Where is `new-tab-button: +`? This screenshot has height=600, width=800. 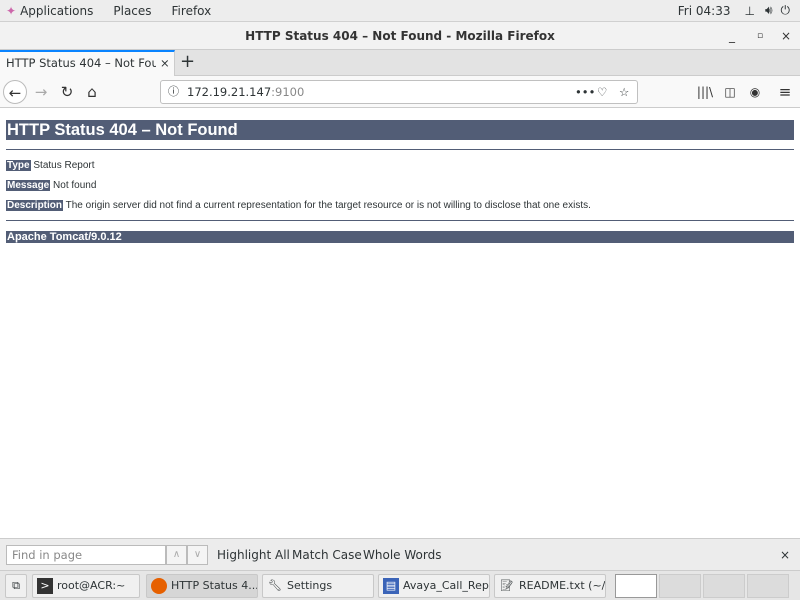
new-tab-button: + is located at coordinates (187, 61).